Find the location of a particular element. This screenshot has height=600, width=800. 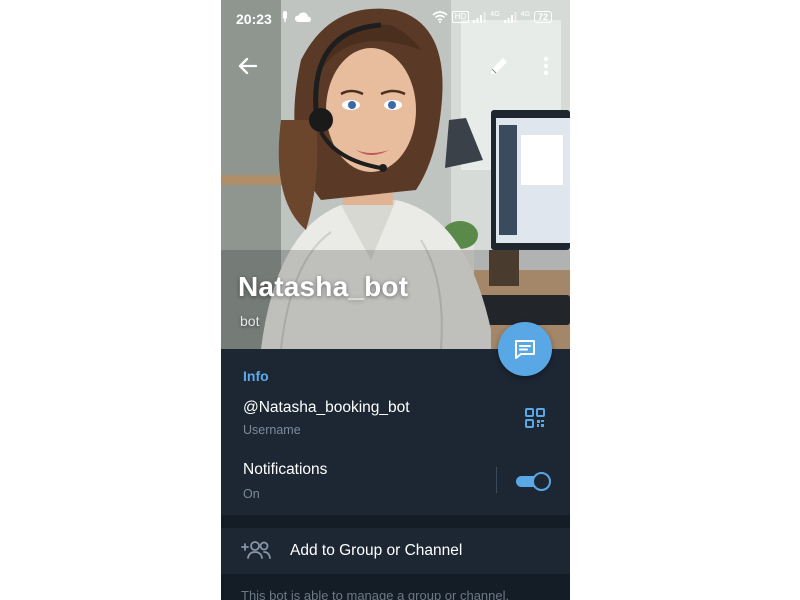

username-caption: Username is located at coordinates (272, 430).